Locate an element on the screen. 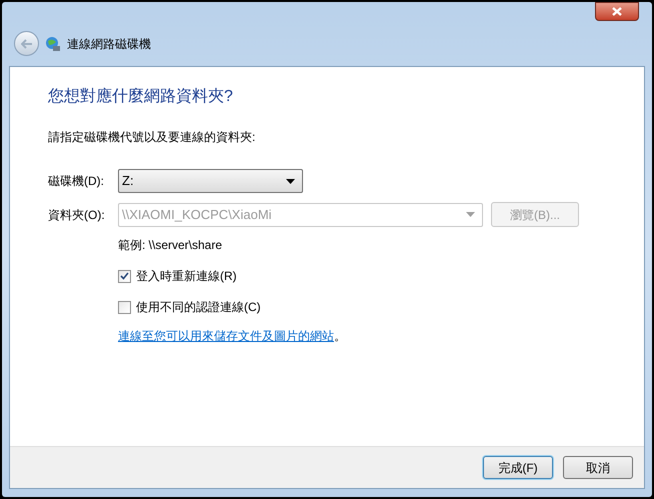 This screenshot has width=654, height=499. close-icon is located at coordinates (617, 11).